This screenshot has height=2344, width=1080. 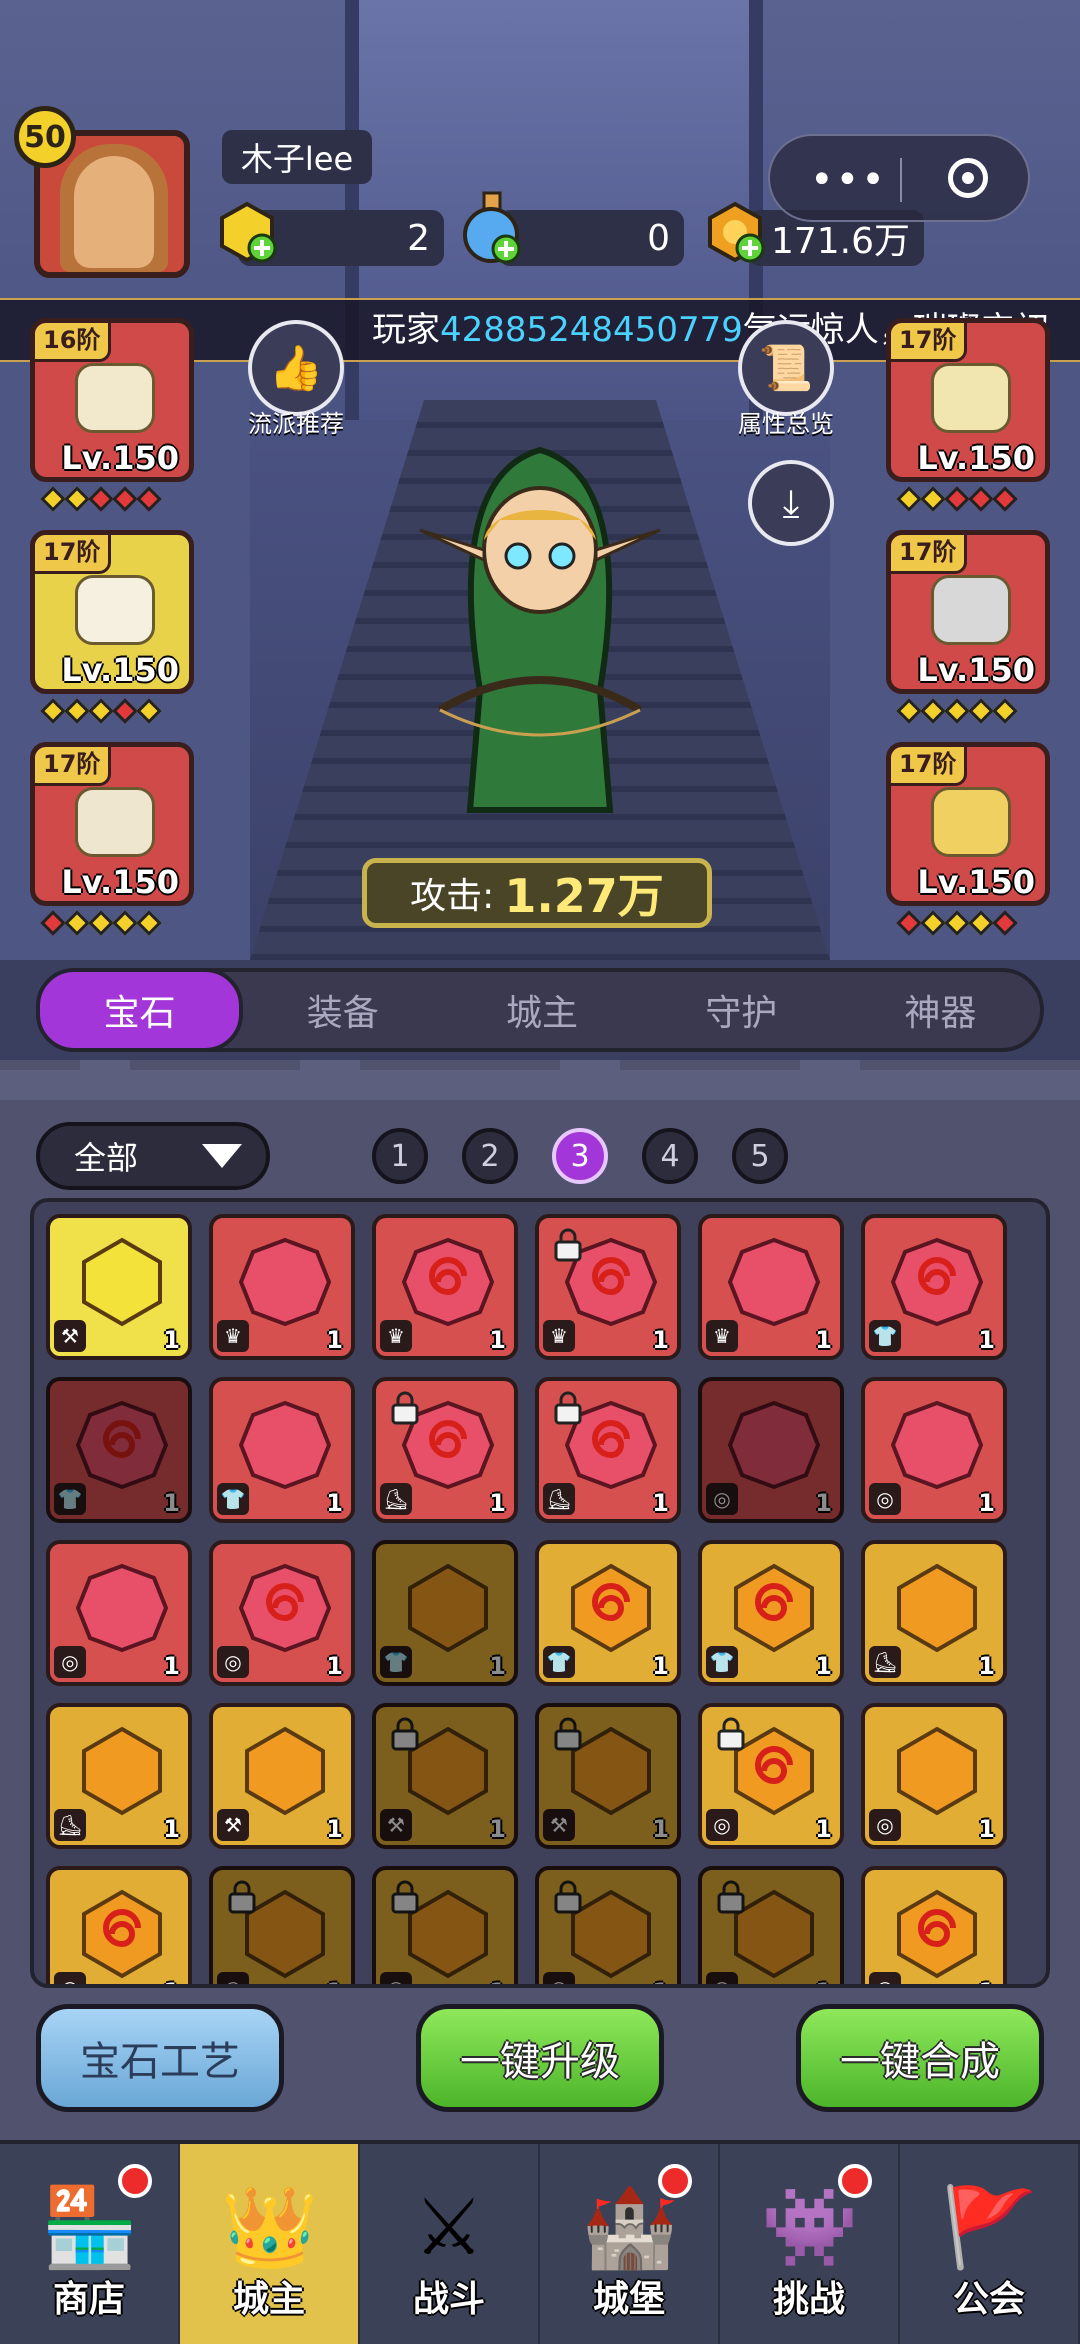 I want to click on nav-item-monster: 👾 挑战, so click(x=810, y=2244).